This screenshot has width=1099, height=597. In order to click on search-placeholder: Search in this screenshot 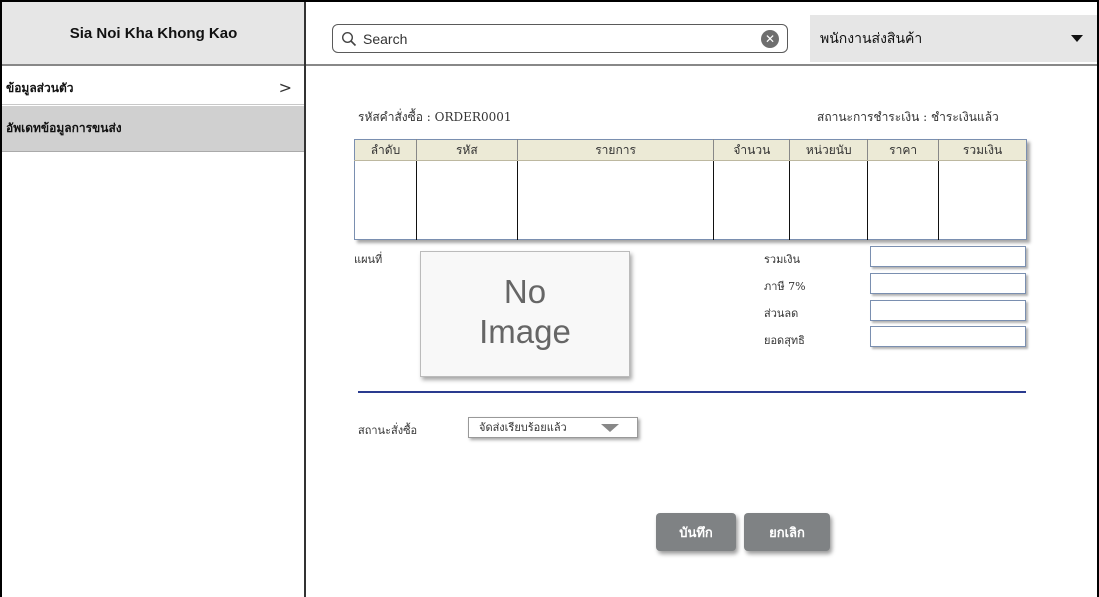, I will do `click(385, 38)`.